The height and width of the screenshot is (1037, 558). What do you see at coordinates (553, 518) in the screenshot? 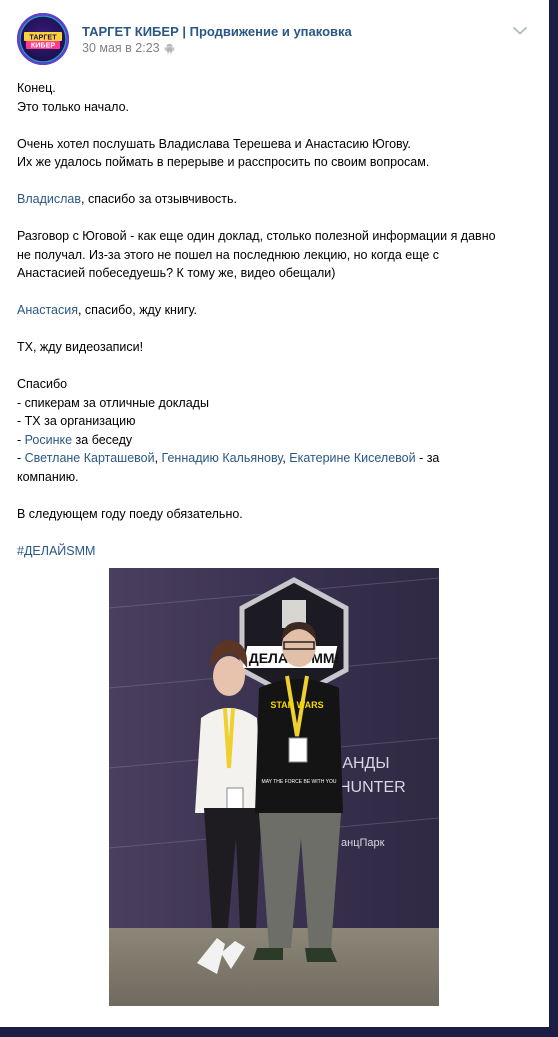
I see `page-frame` at bounding box center [553, 518].